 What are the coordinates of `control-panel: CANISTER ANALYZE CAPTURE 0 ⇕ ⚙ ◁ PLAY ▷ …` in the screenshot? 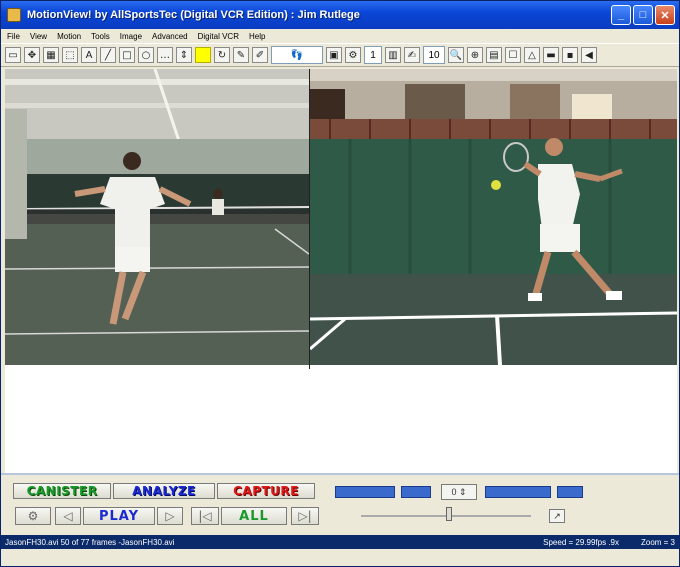 It's located at (340, 504).